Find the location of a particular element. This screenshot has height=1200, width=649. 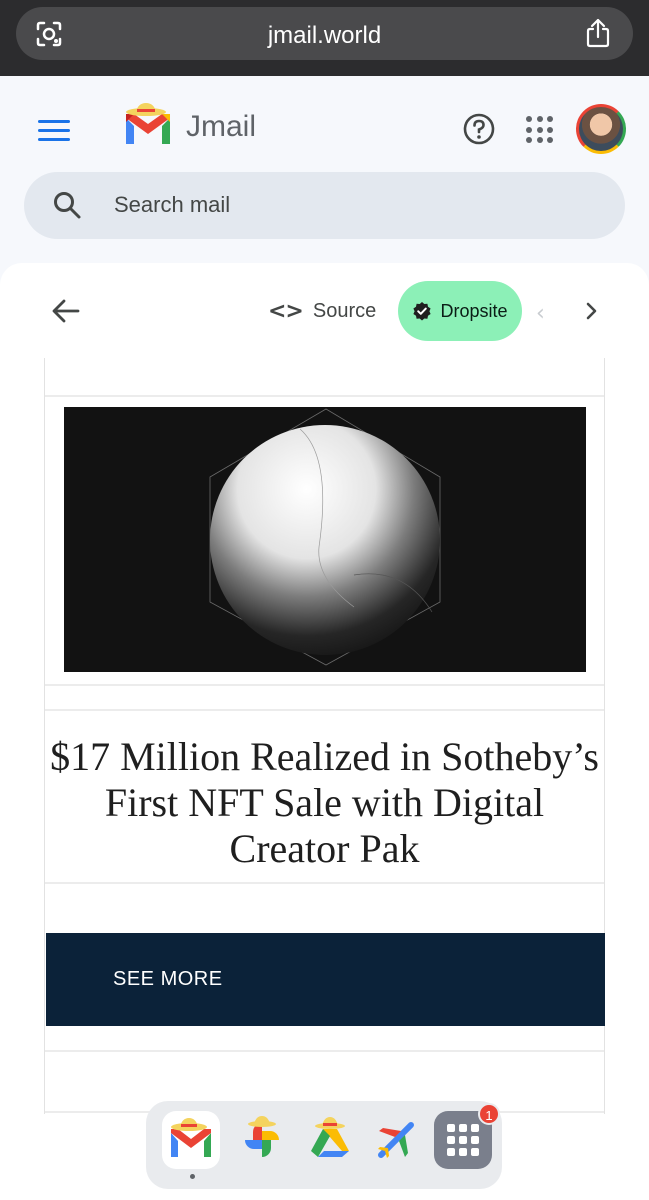

menu-icon is located at coordinates (54, 131).